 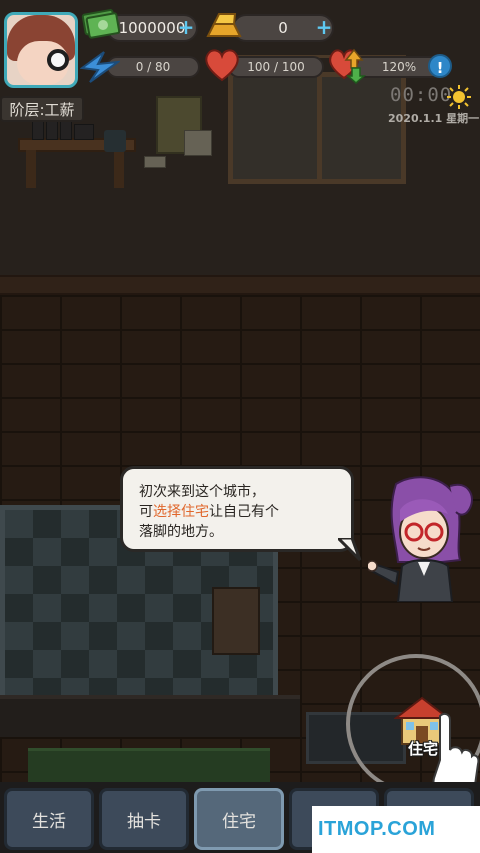 I want to click on energy-value: 0 / 80, so click(x=153, y=67).